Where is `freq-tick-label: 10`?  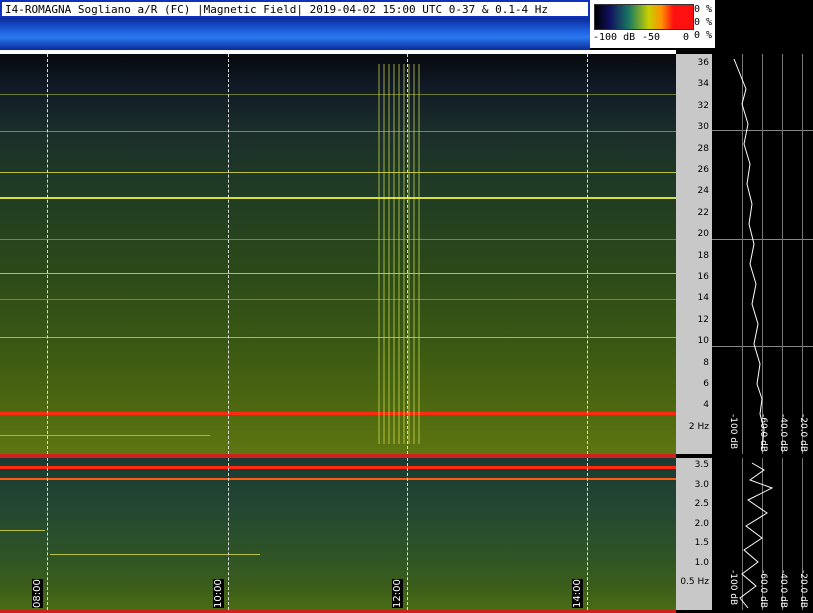 freq-tick-label: 10 is located at coordinates (703, 341).